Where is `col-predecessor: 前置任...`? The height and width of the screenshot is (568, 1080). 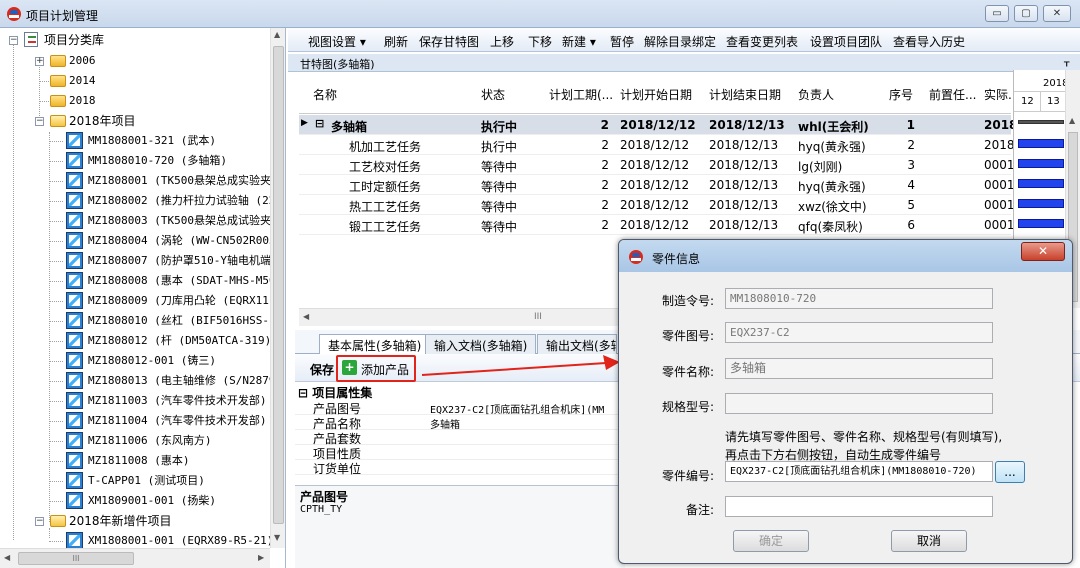 col-predecessor: 前置任... is located at coordinates (952, 94).